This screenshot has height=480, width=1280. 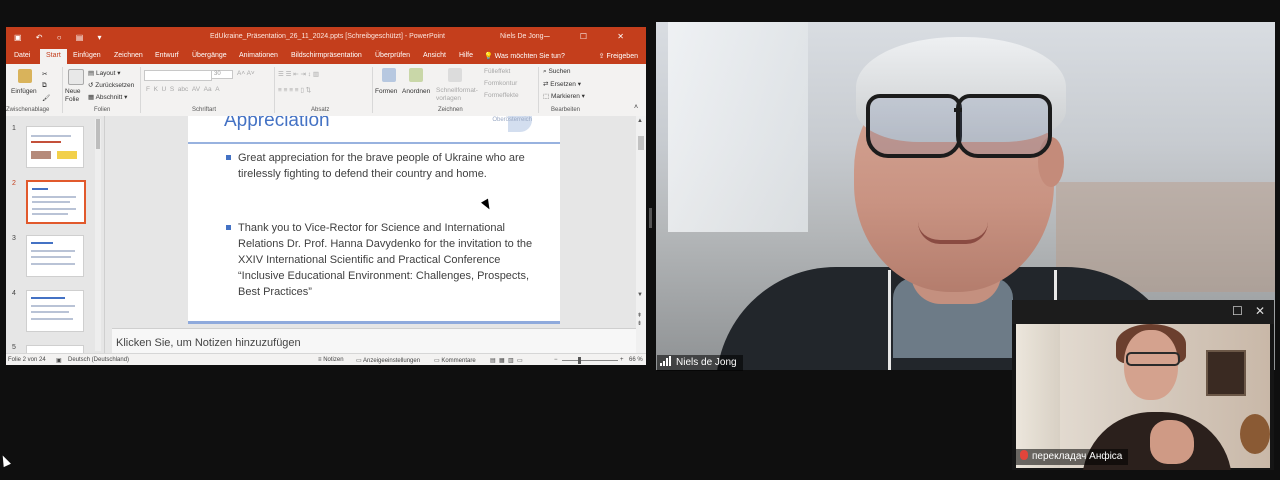 What do you see at coordinates (53, 56) in the screenshot?
I see `tab-start: Start` at bounding box center [53, 56].